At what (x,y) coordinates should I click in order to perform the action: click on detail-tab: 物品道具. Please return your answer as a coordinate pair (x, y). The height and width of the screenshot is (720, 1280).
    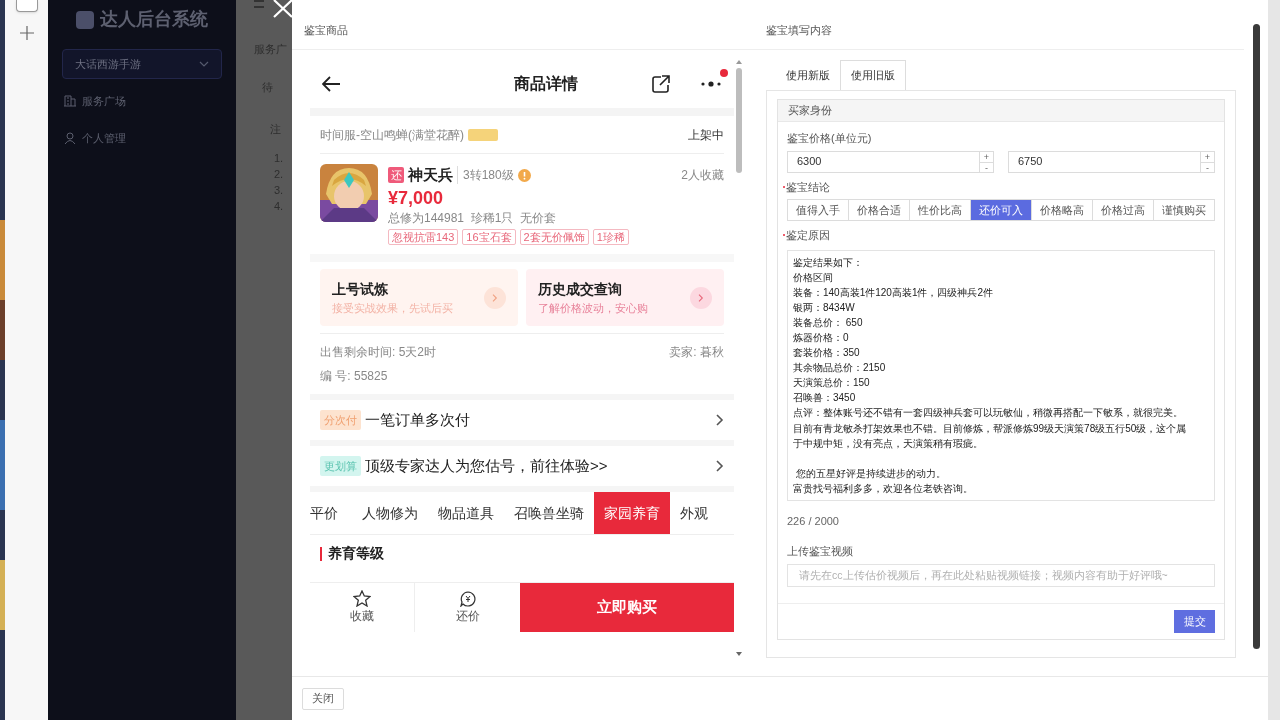
    Looking at the image, I should click on (466, 513).